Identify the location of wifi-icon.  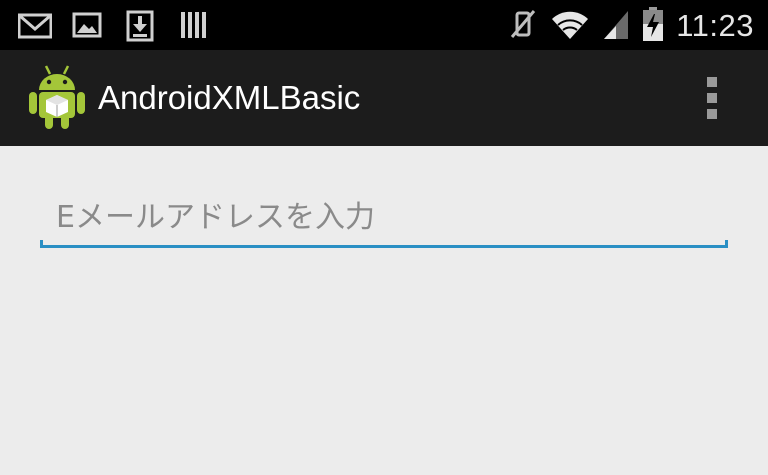
(570, 26).